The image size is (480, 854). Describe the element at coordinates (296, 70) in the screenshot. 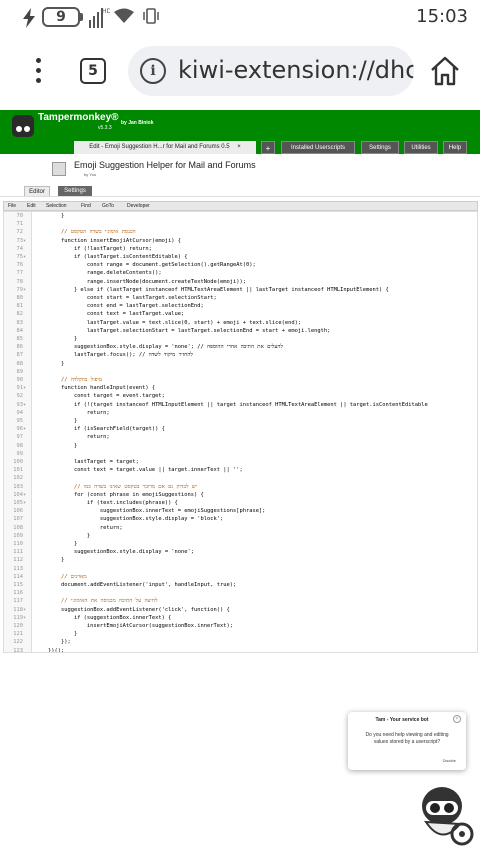

I see `url-text: kiwi-extension://dhc` at that location.